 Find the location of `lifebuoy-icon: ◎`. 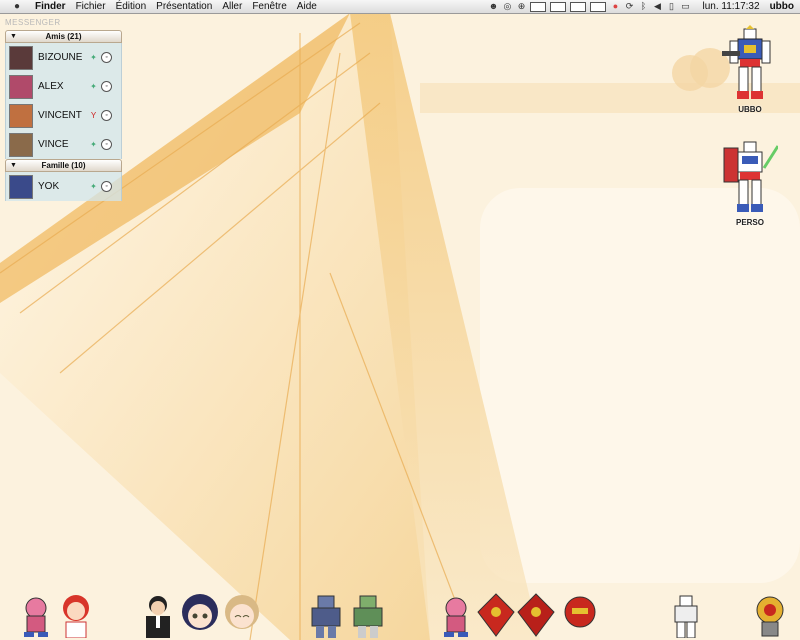

lifebuoy-icon: ◎ is located at coordinates (507, 6).